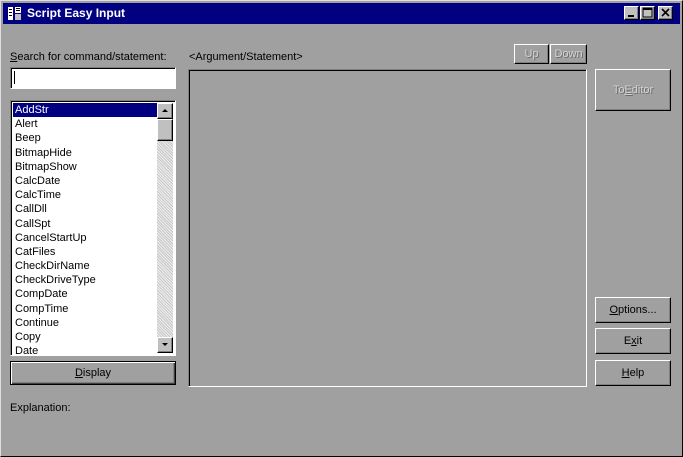  I want to click on list-item: CalcDate, so click(85, 181).